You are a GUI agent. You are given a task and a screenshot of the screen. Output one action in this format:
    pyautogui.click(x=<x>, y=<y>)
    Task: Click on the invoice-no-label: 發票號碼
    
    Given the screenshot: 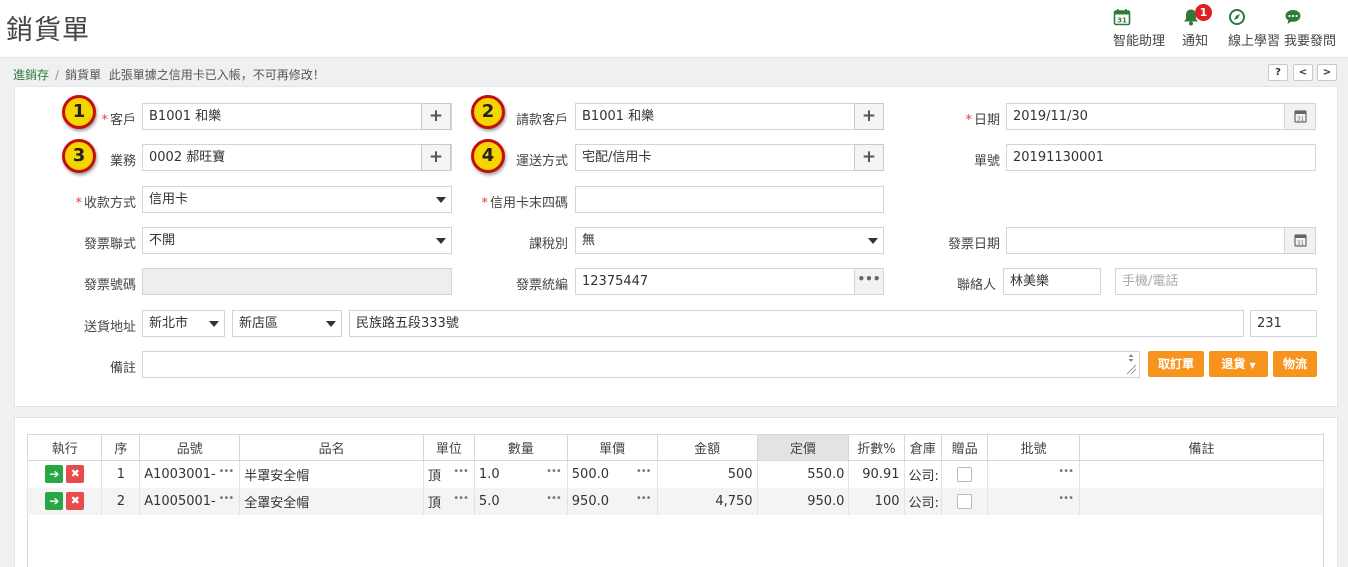 What is the action you would take?
    pyautogui.click(x=109, y=285)
    